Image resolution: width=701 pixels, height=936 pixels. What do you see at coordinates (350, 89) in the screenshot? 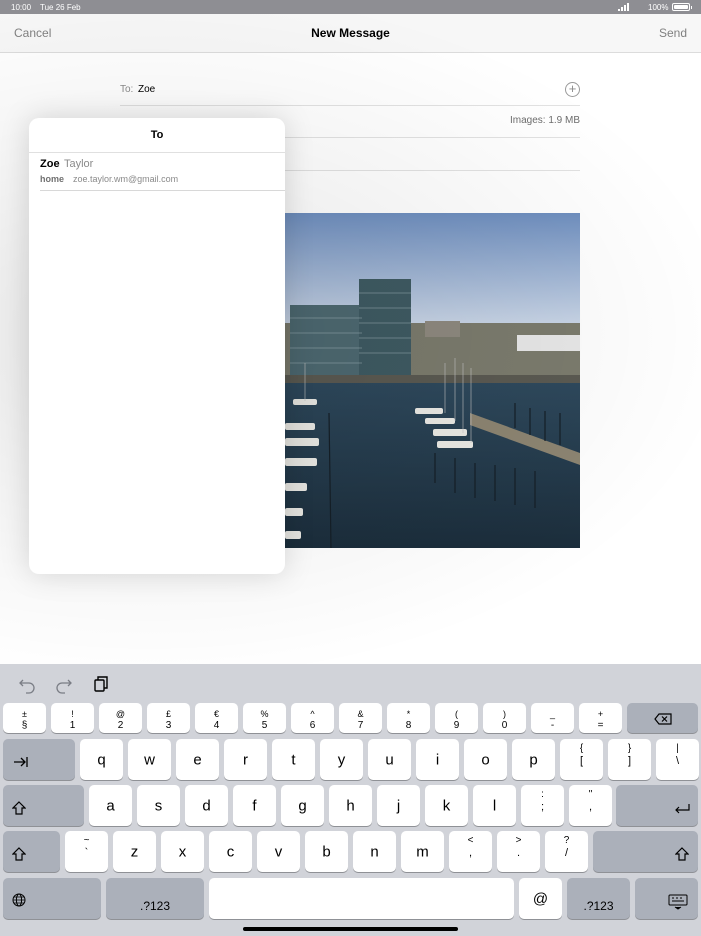
I see `to-field: To: Zoe +` at bounding box center [350, 89].